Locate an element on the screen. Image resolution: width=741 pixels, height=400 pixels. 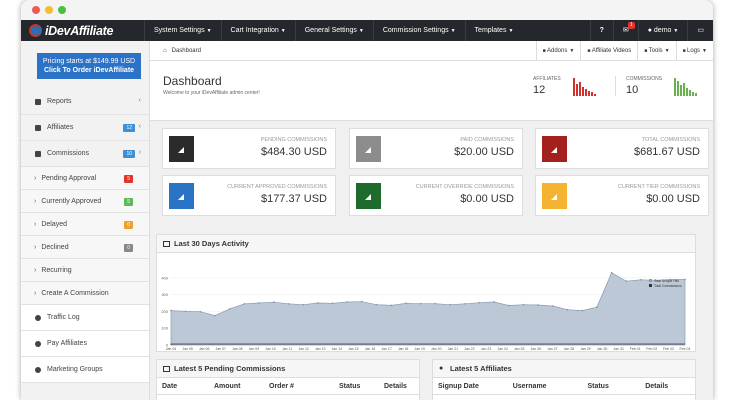
card-label: TOTAL COMMISSIONS is located at coordinates (670, 140).